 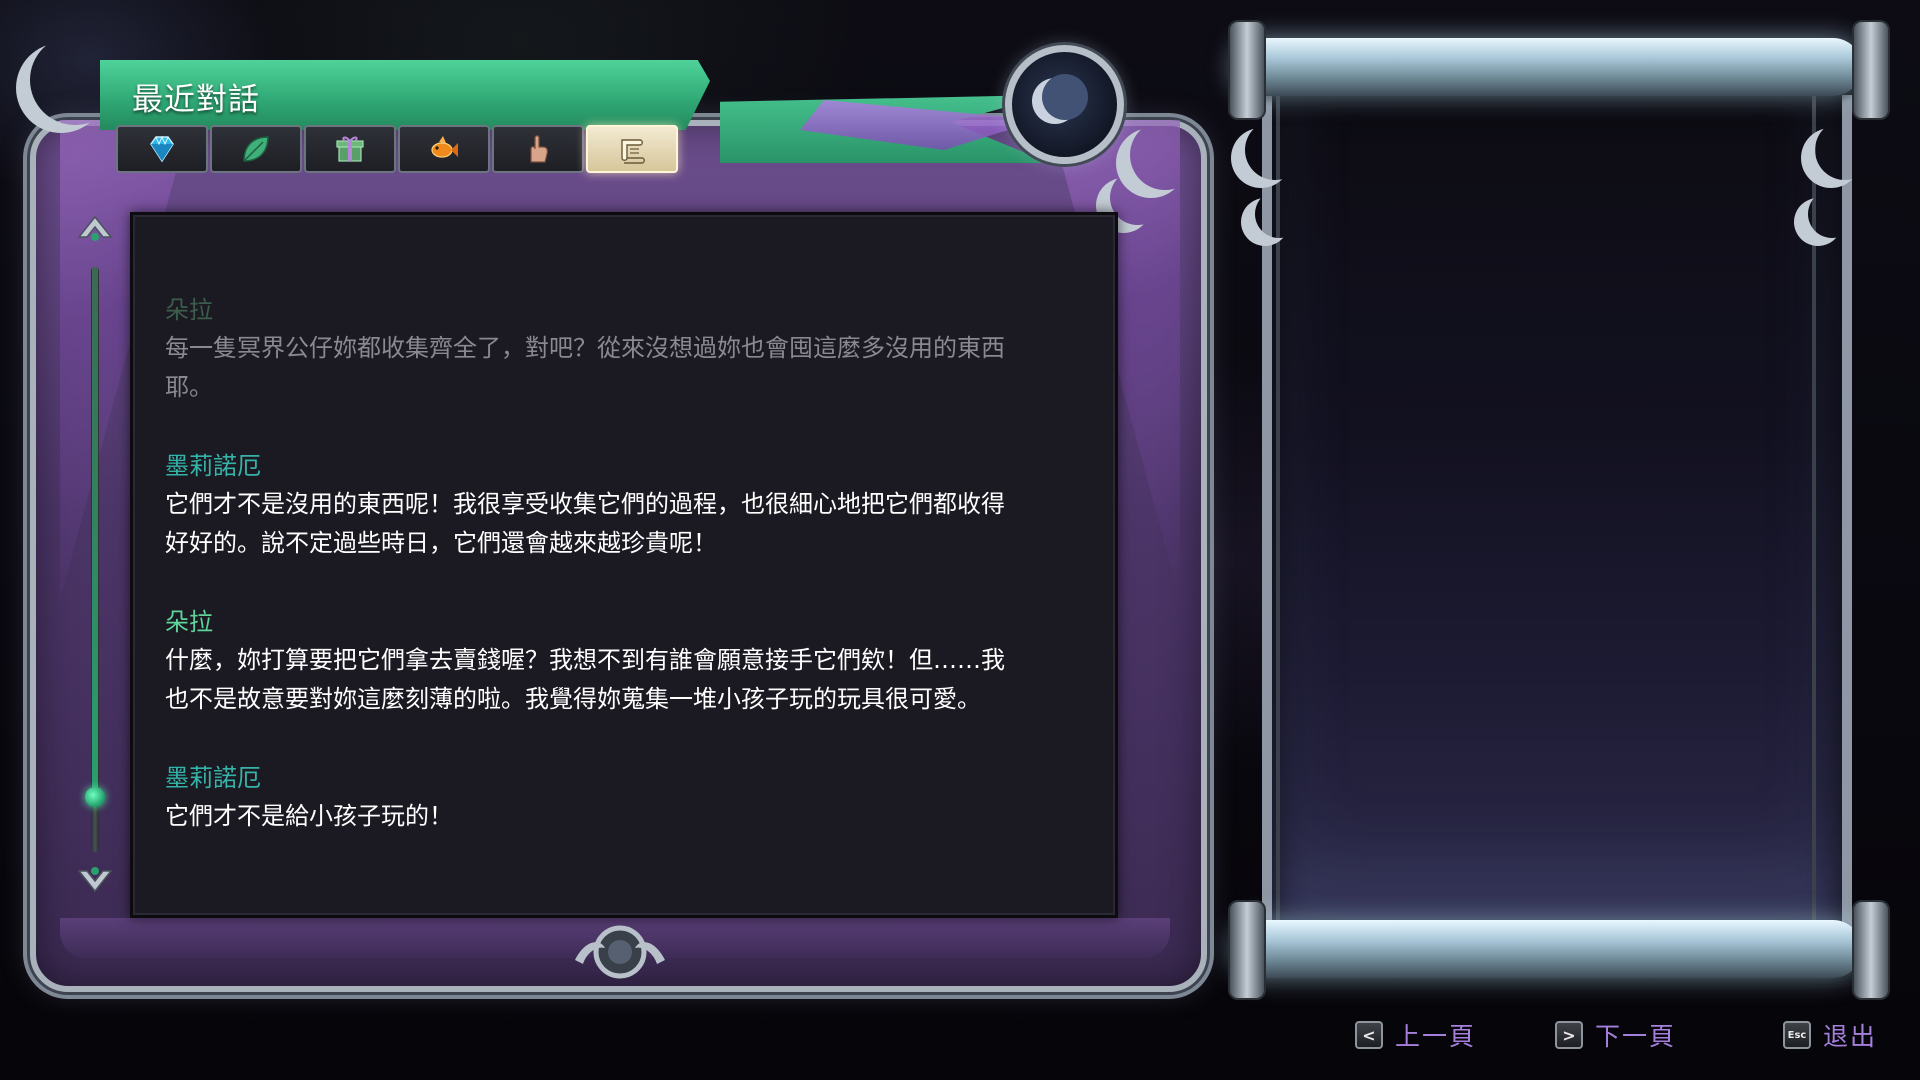 I want to click on right-arrow-key-icon: >, so click(x=1569, y=1035).